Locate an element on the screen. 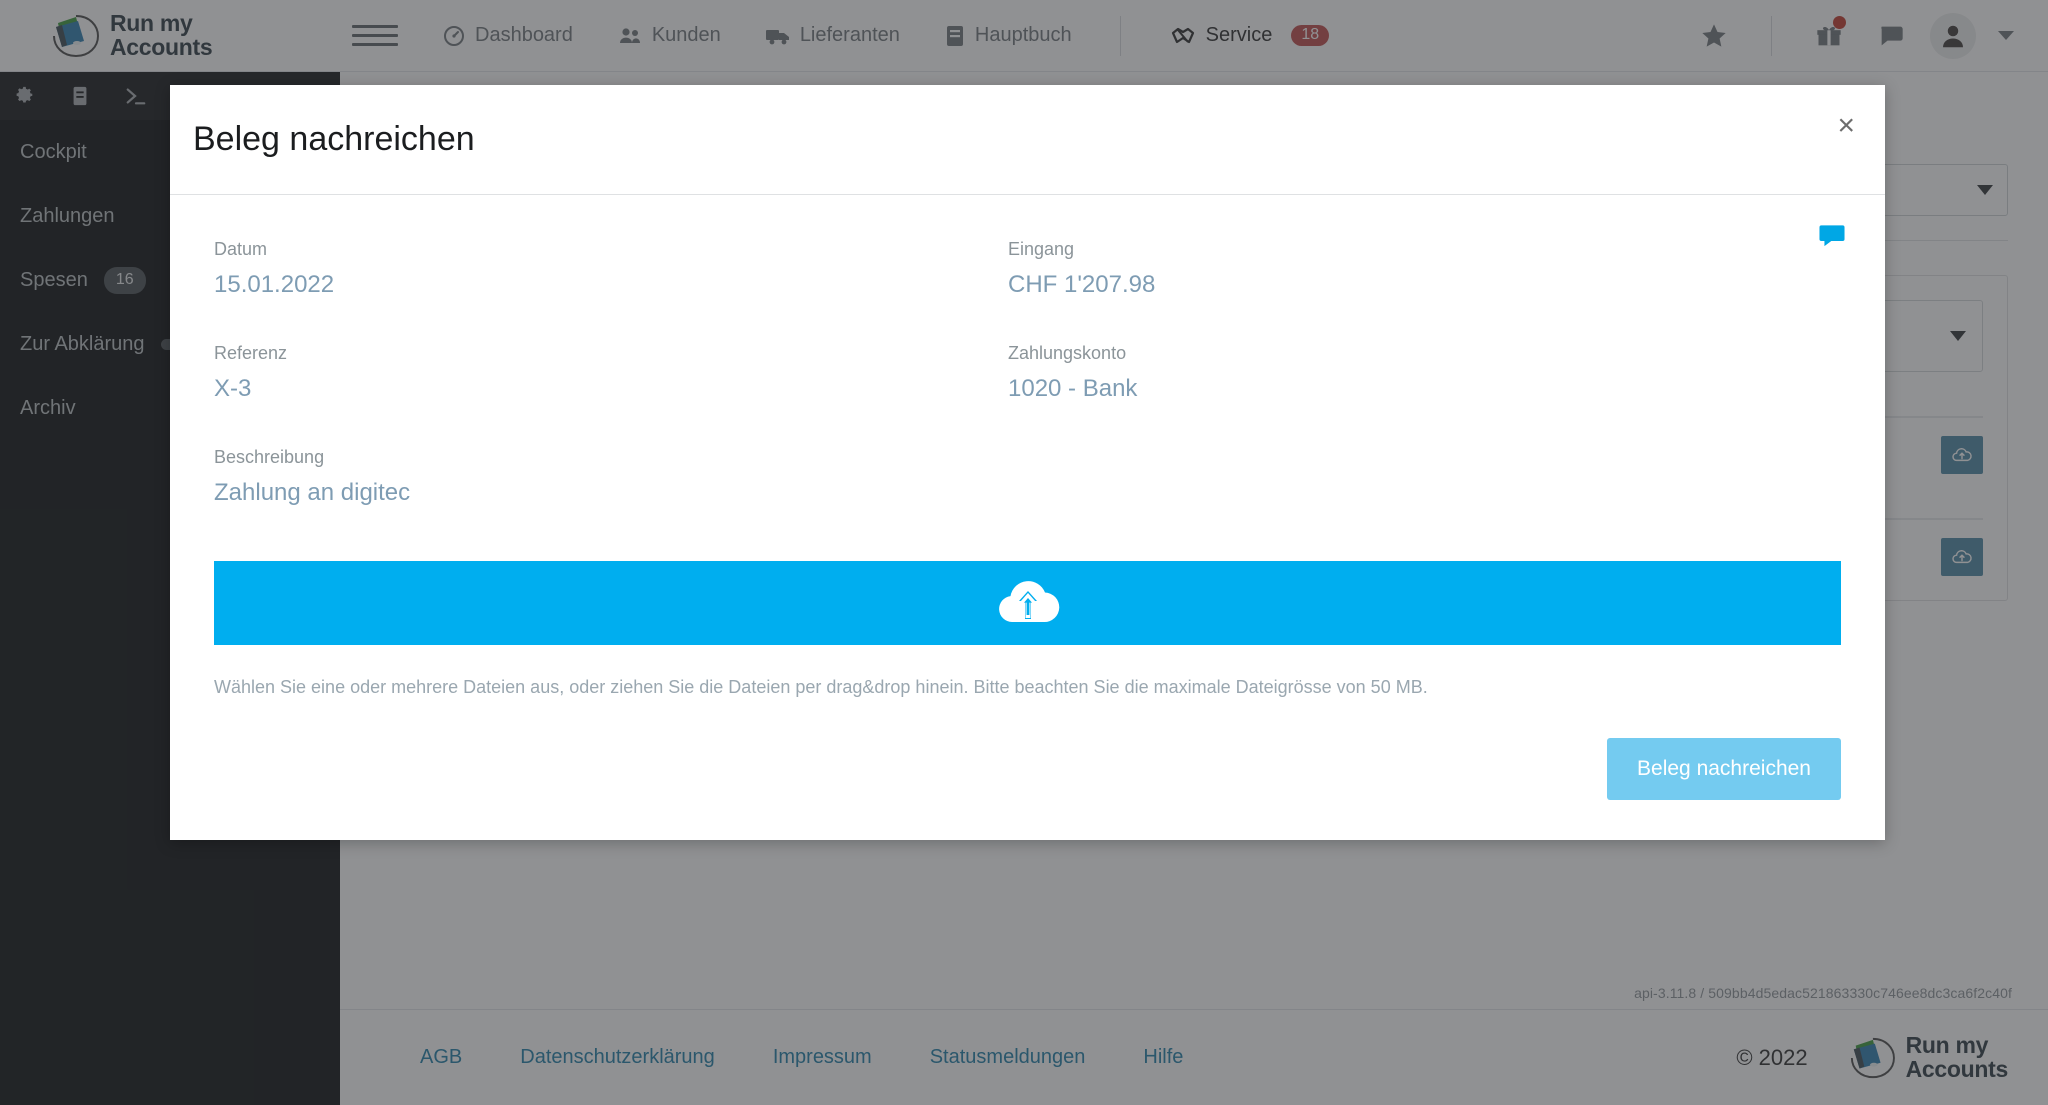  field-zahlungskonto: Zahlungskonto 1020 - Bank is located at coordinates (1358, 373).